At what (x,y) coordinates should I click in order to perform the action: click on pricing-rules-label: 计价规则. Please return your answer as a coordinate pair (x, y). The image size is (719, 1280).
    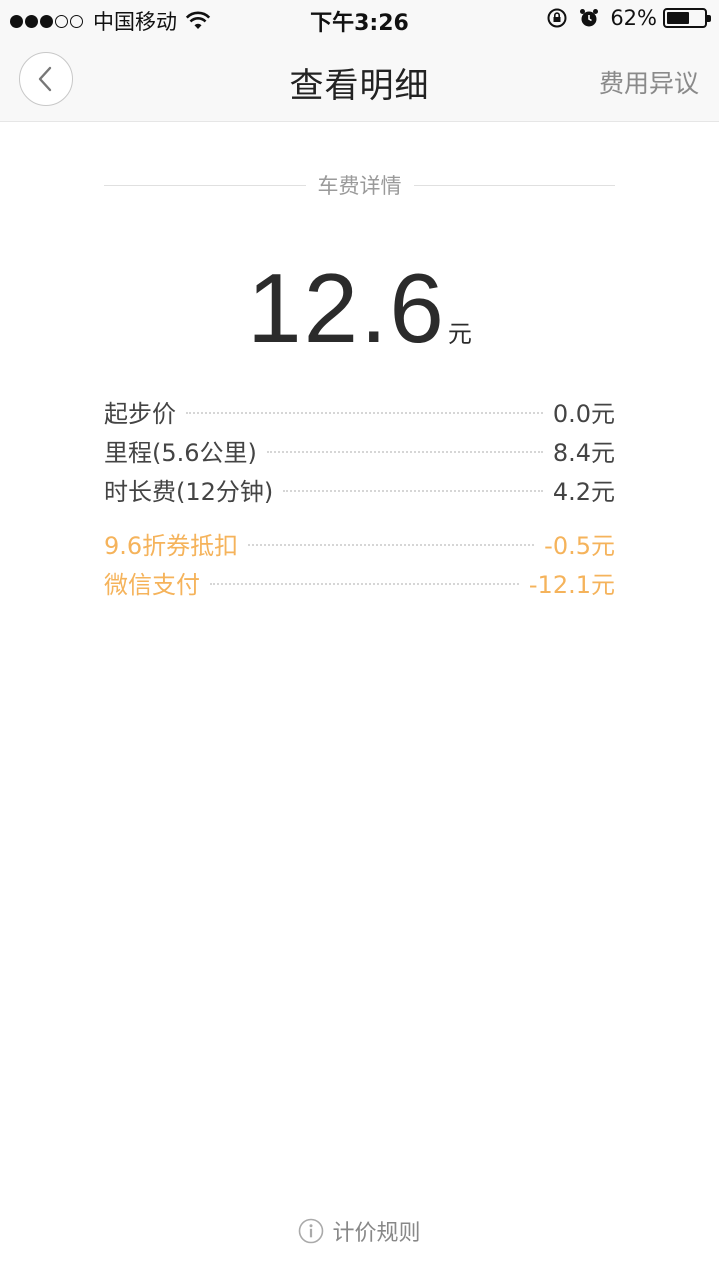
    Looking at the image, I should click on (376, 1233).